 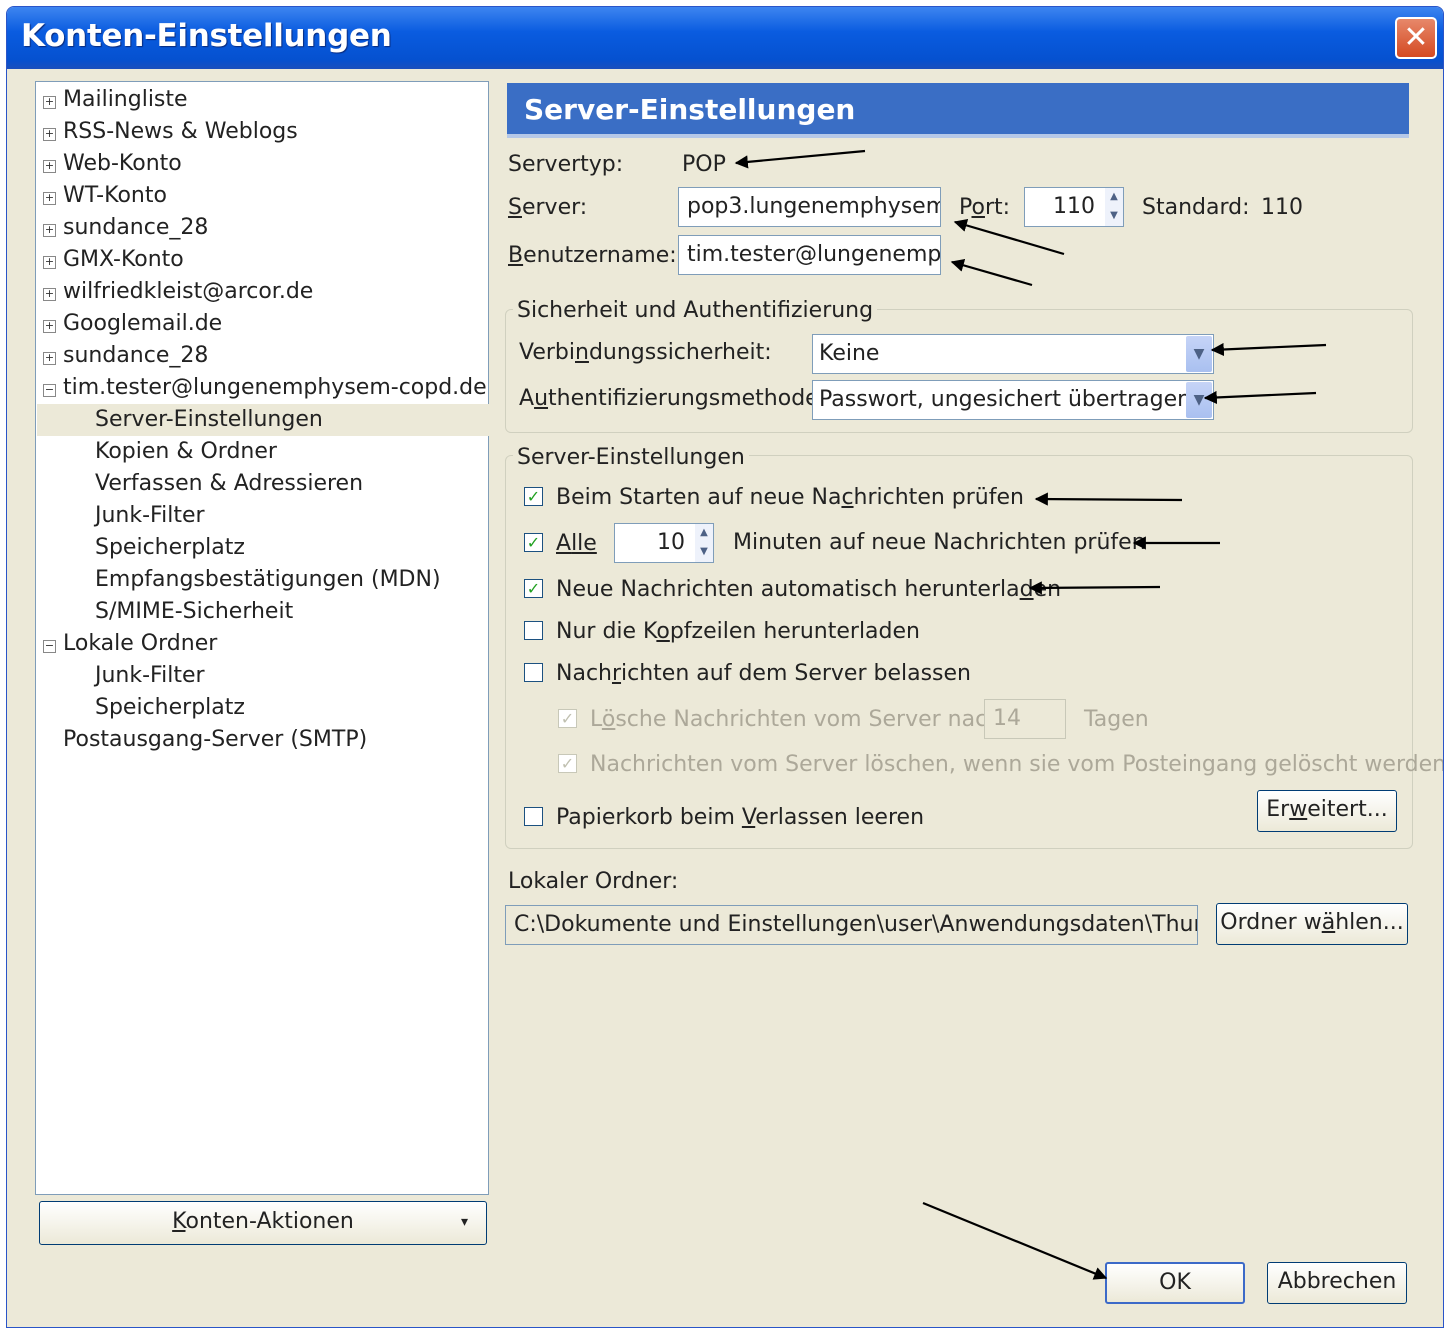 I want to click on arrow-servertyp, so click(x=800, y=159).